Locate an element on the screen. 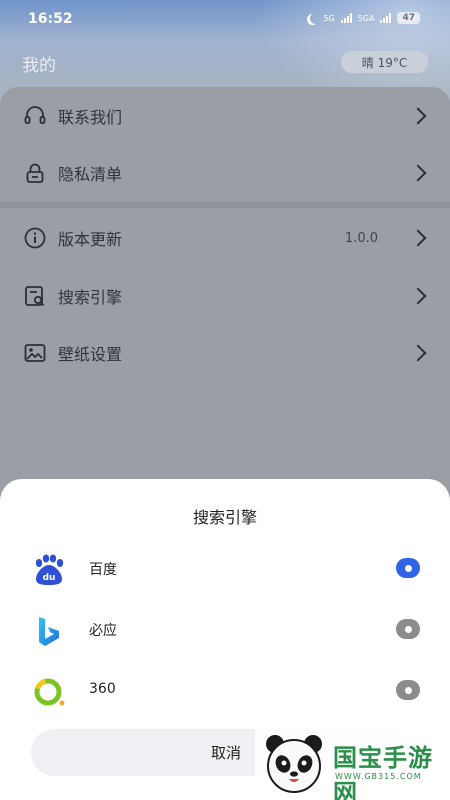 The width and height of the screenshot is (450, 800). headset-icon is located at coordinates (35, 115).